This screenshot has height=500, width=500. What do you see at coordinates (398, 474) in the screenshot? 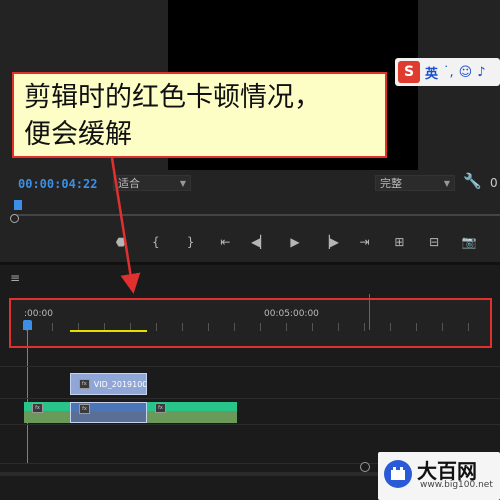
I see `watermark-logo-icon` at bounding box center [398, 474].